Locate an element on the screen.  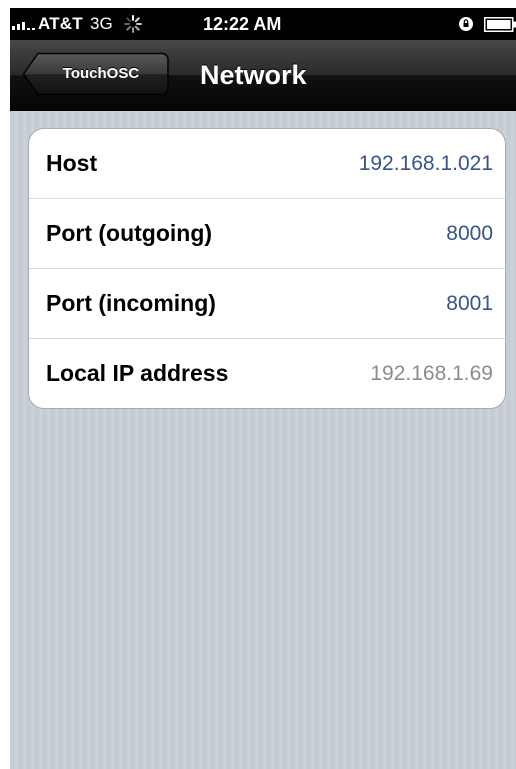
local-ip-value: 192.168.1.69 is located at coordinates (431, 373).